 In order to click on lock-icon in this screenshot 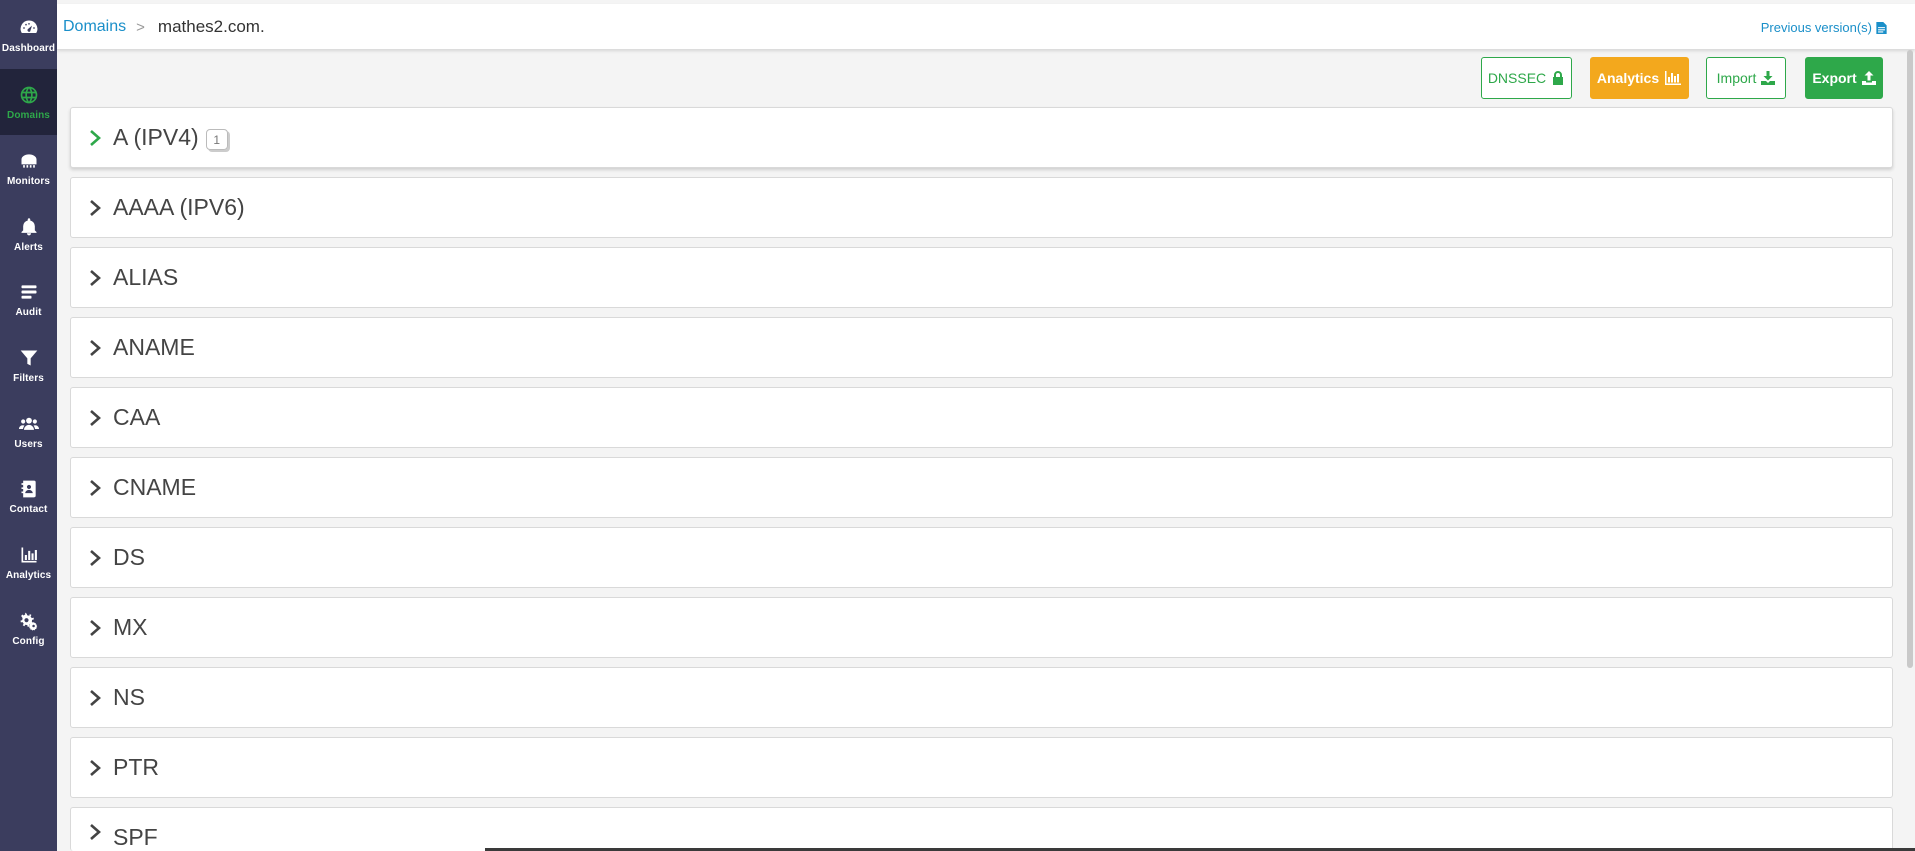, I will do `click(1558, 78)`.